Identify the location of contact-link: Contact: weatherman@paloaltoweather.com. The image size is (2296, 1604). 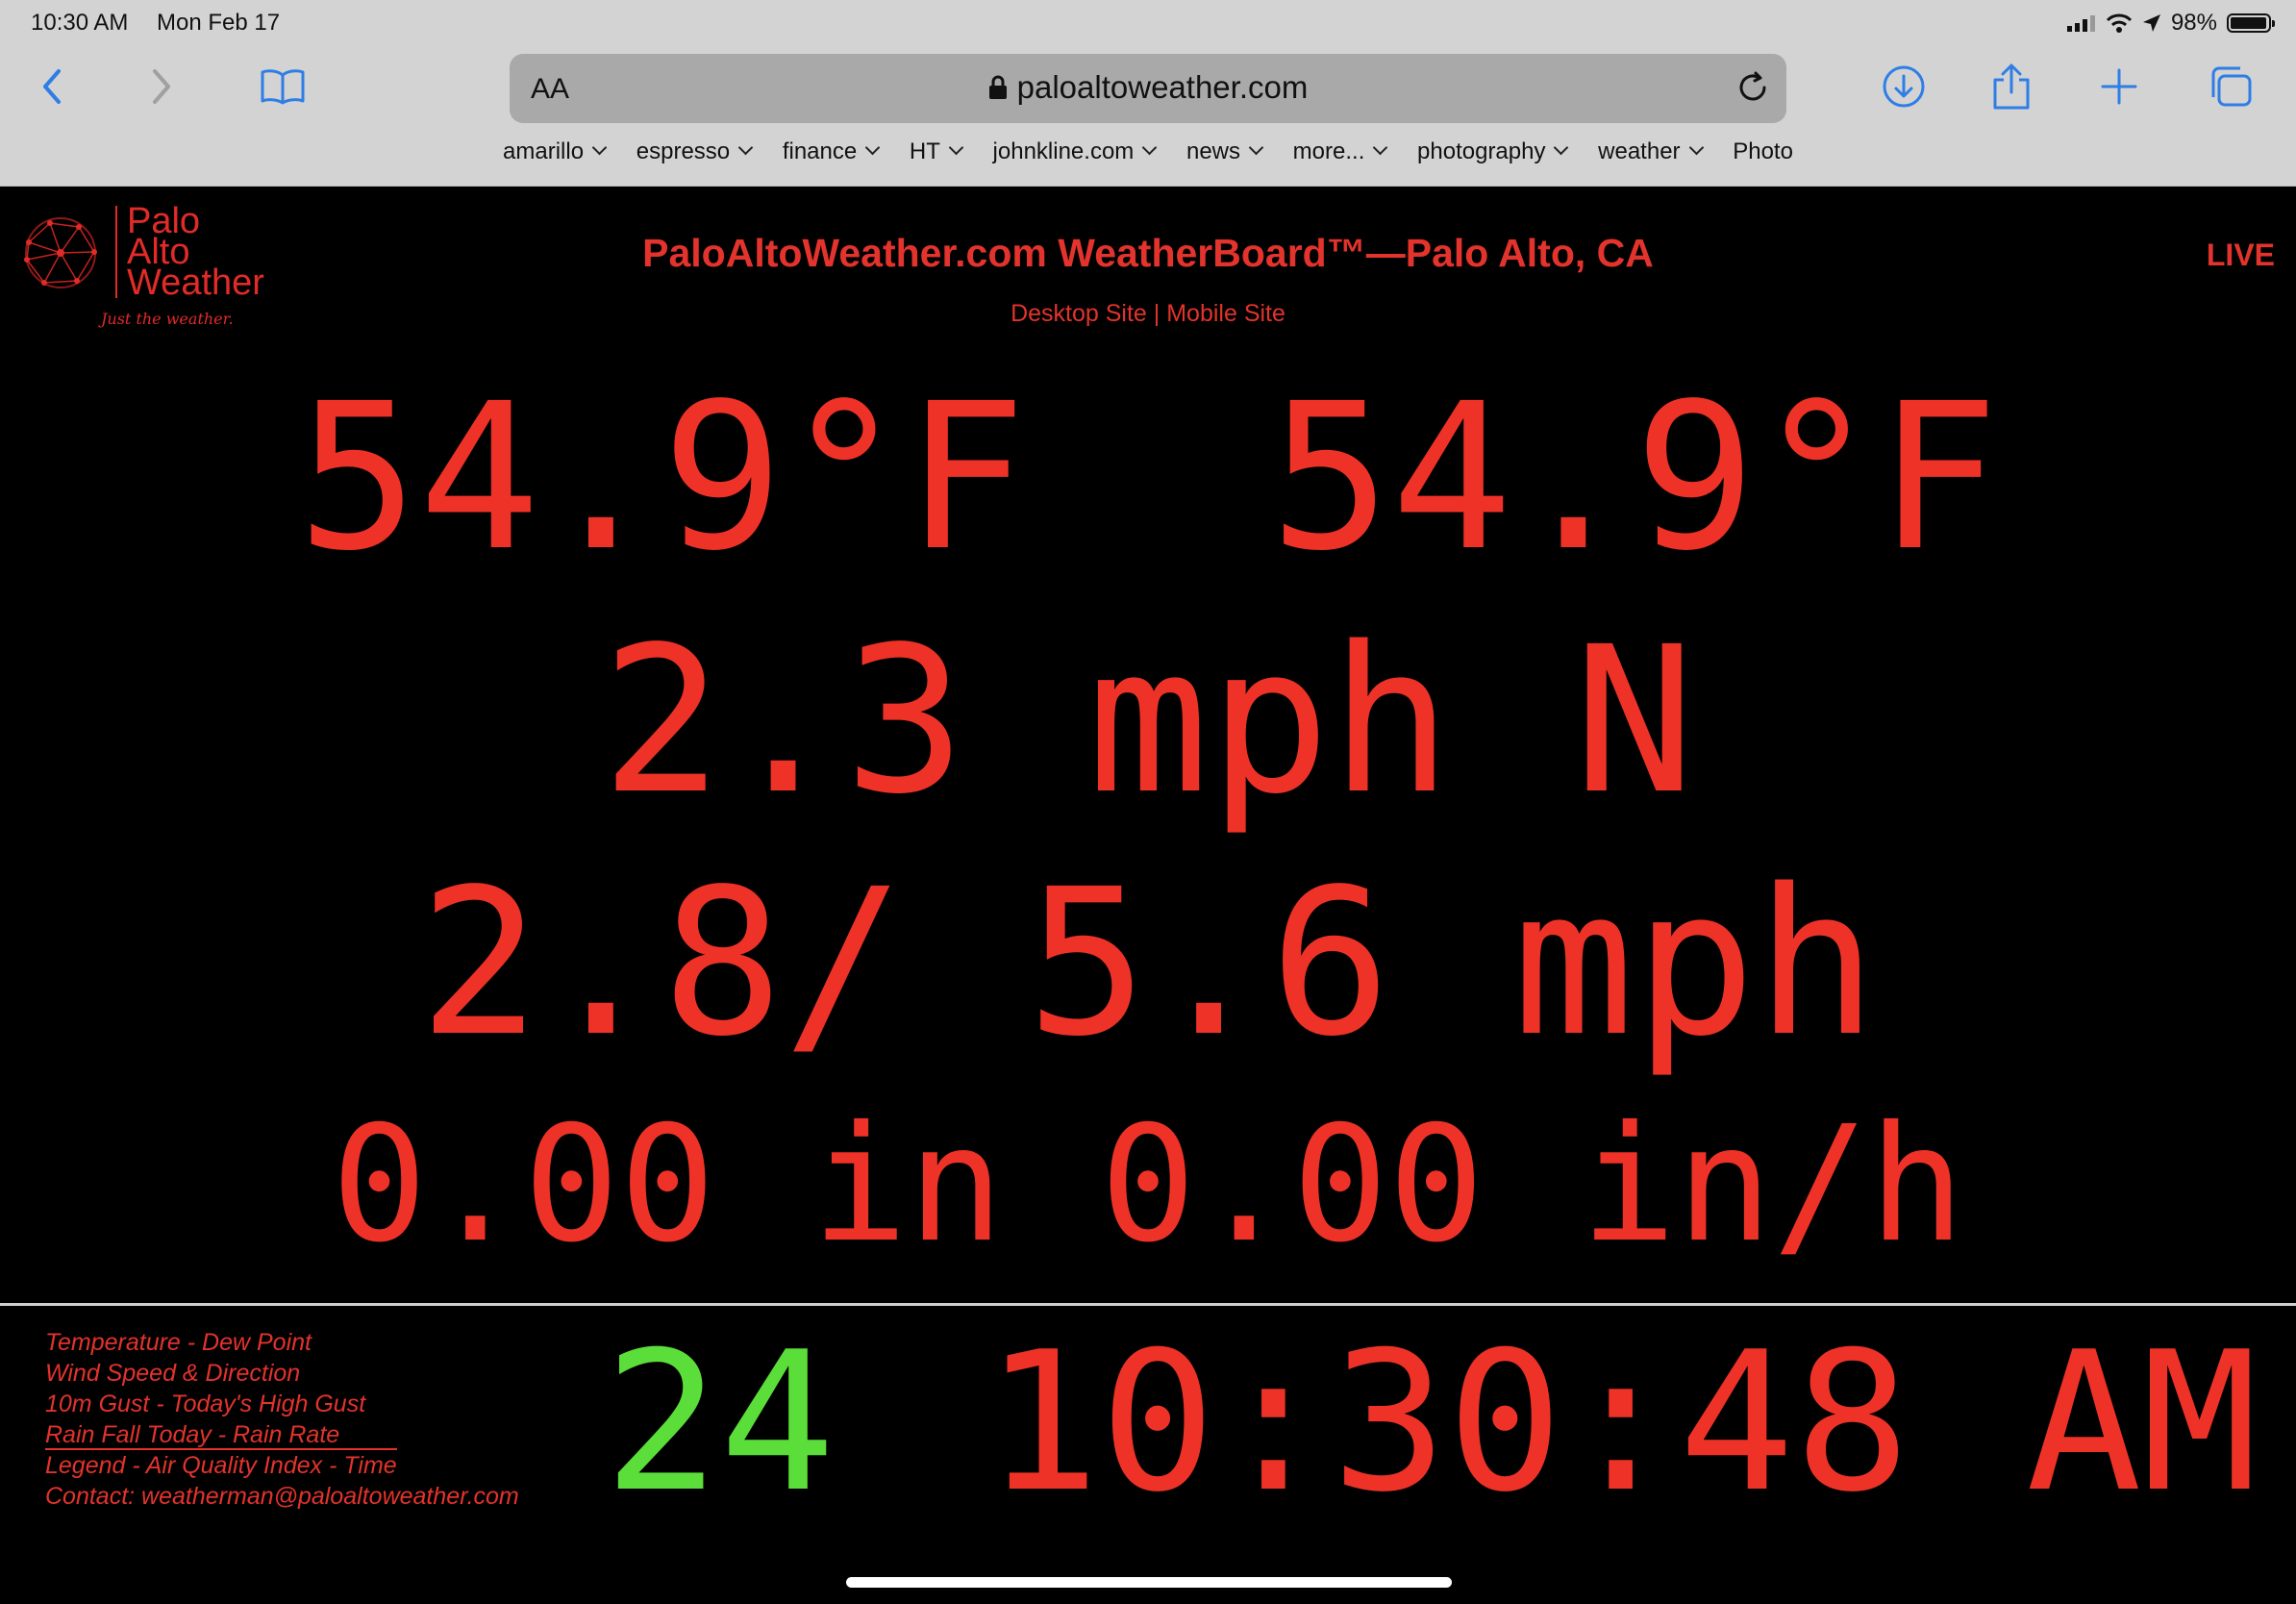
(282, 1496).